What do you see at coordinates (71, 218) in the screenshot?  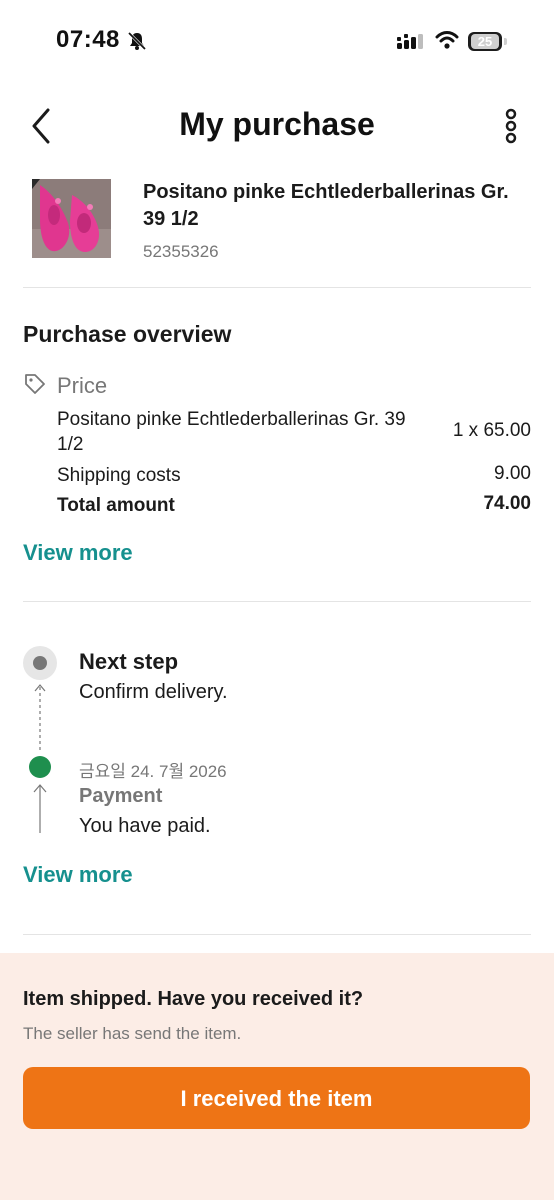 I see `product-thumbnail` at bounding box center [71, 218].